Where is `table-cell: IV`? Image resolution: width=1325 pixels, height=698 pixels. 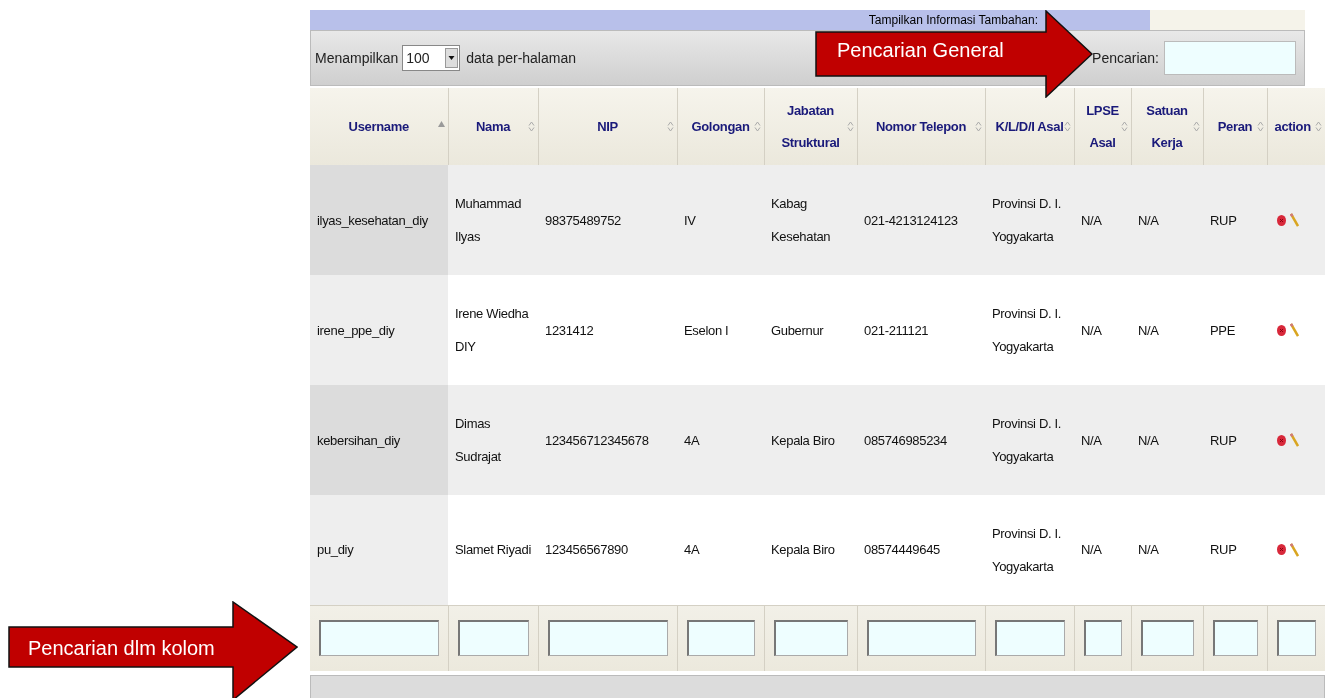 table-cell: IV is located at coordinates (720, 220).